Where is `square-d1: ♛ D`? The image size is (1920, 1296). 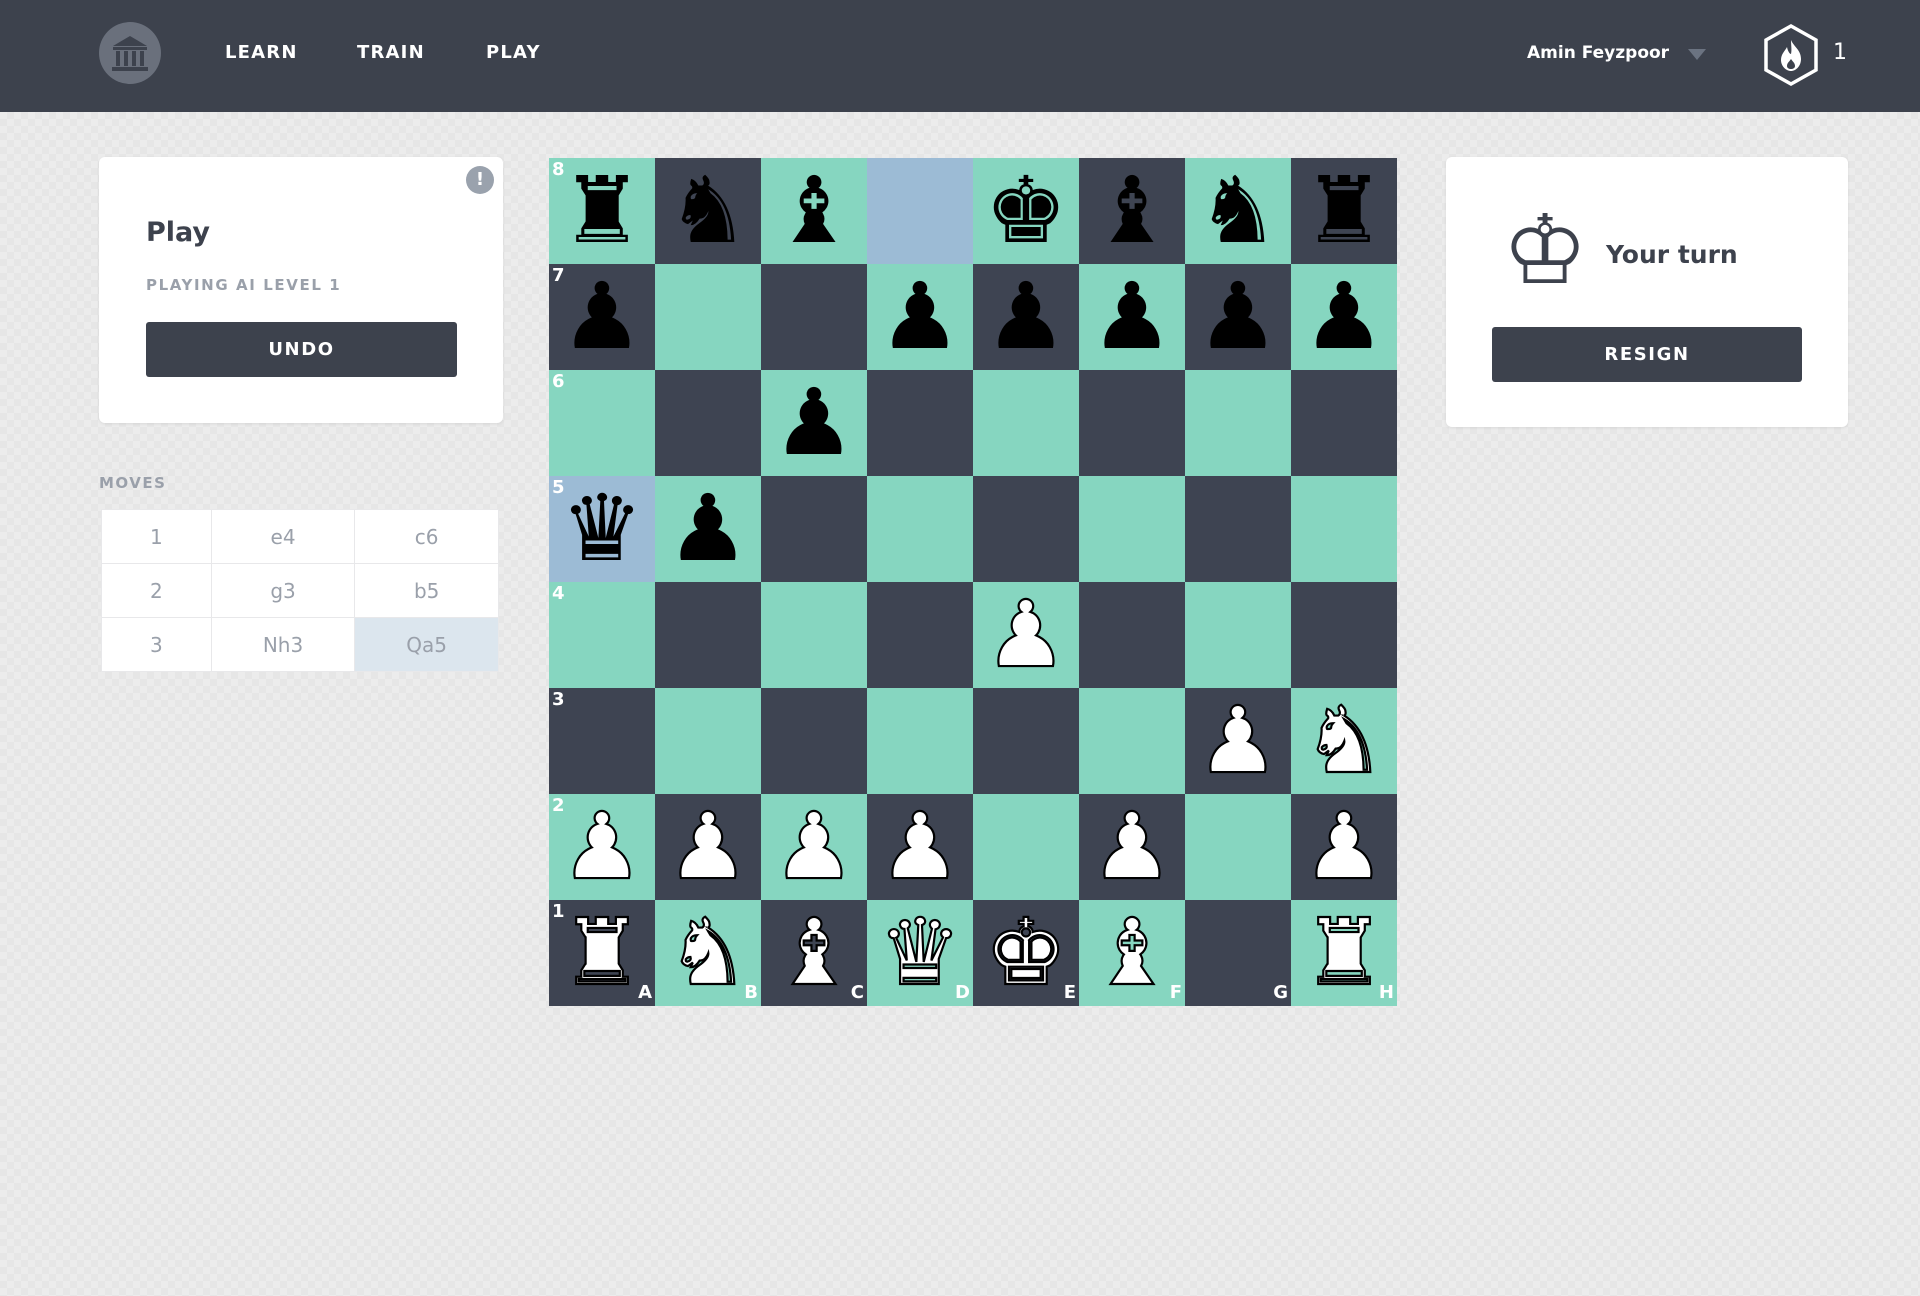 square-d1: ♛ D is located at coordinates (920, 952).